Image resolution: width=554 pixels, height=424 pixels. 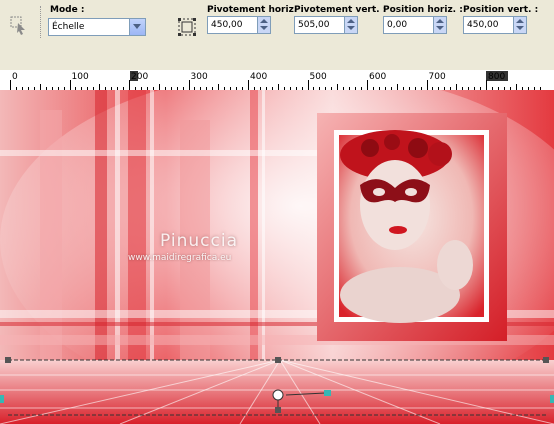 I want to click on position-horiz-input: 0,00, so click(x=415, y=25).